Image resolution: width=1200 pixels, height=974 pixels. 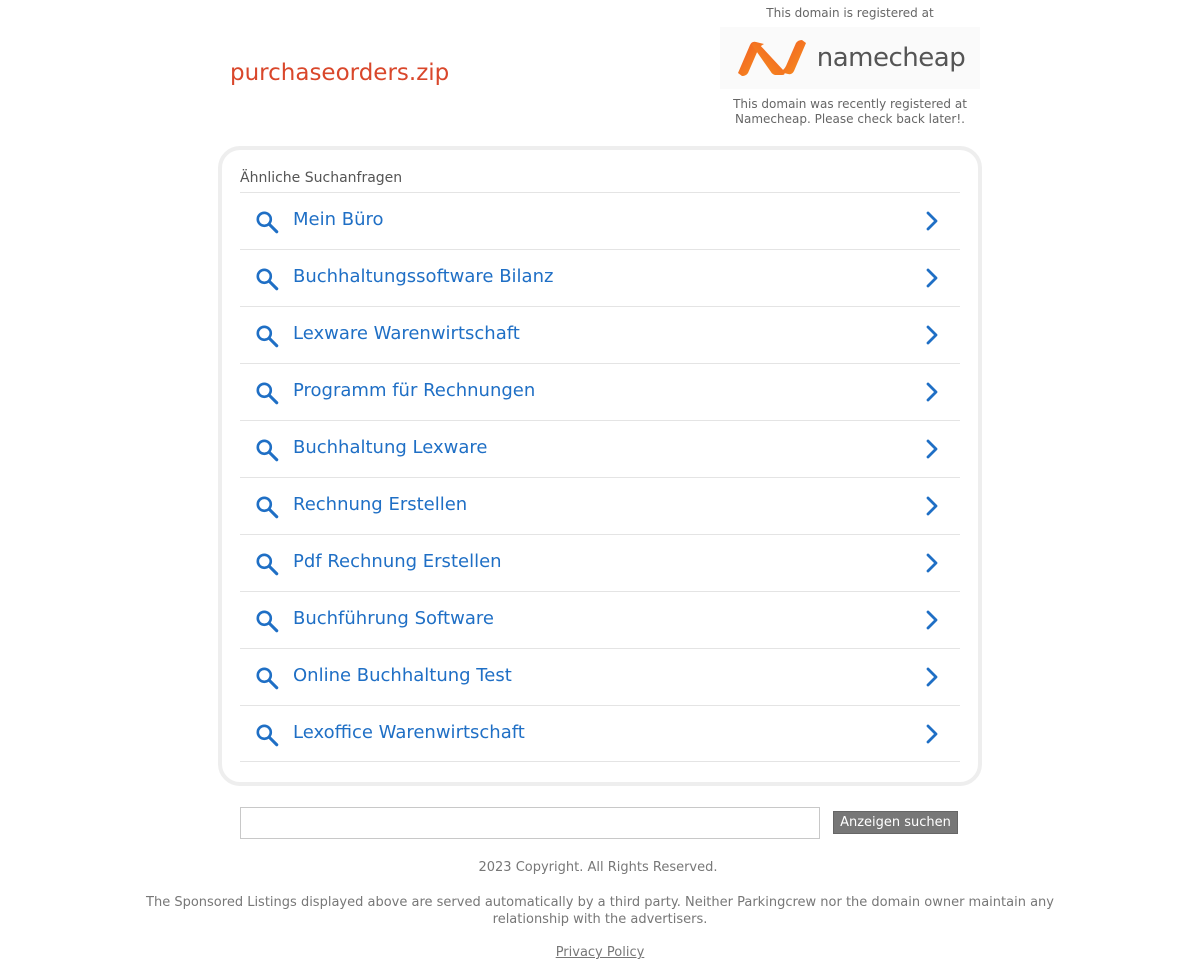 I want to click on related-search-item: Online Buchhaltung Test, so click(x=600, y=676).